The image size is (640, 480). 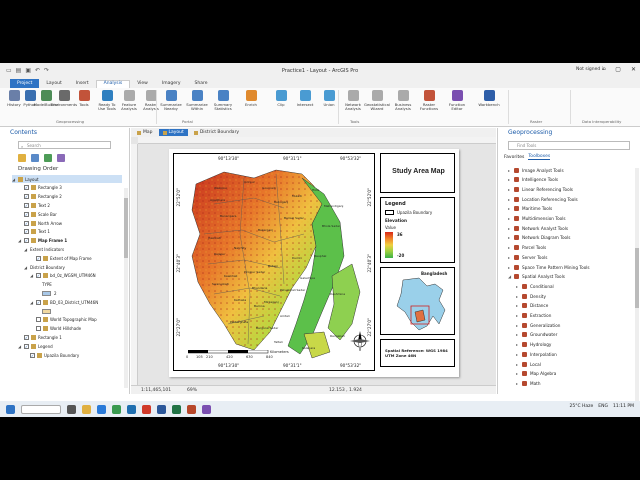 I want to click on symbol-swatch, so click(x=46, y=311).